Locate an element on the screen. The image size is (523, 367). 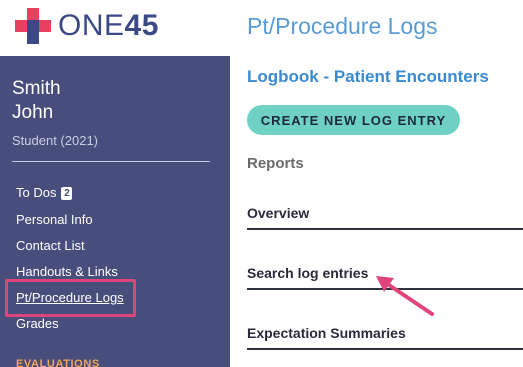
logo-text-light: ONE is located at coordinates (91, 25).